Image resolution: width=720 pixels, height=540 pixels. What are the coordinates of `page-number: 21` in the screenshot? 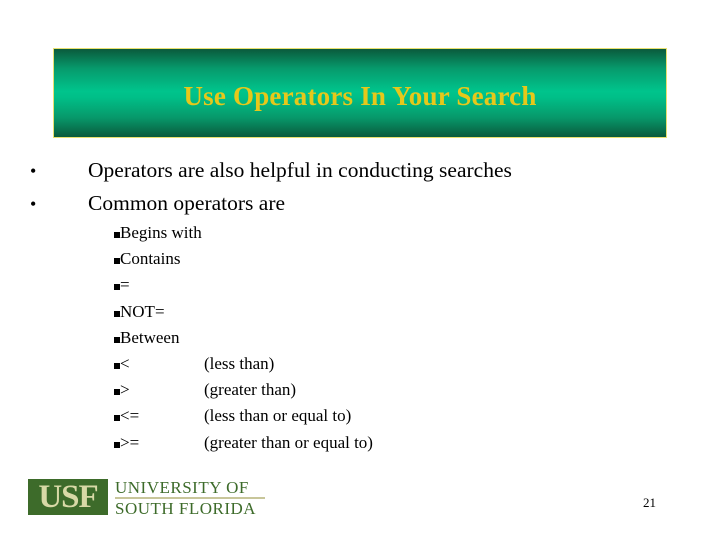 It's located at (649, 502).